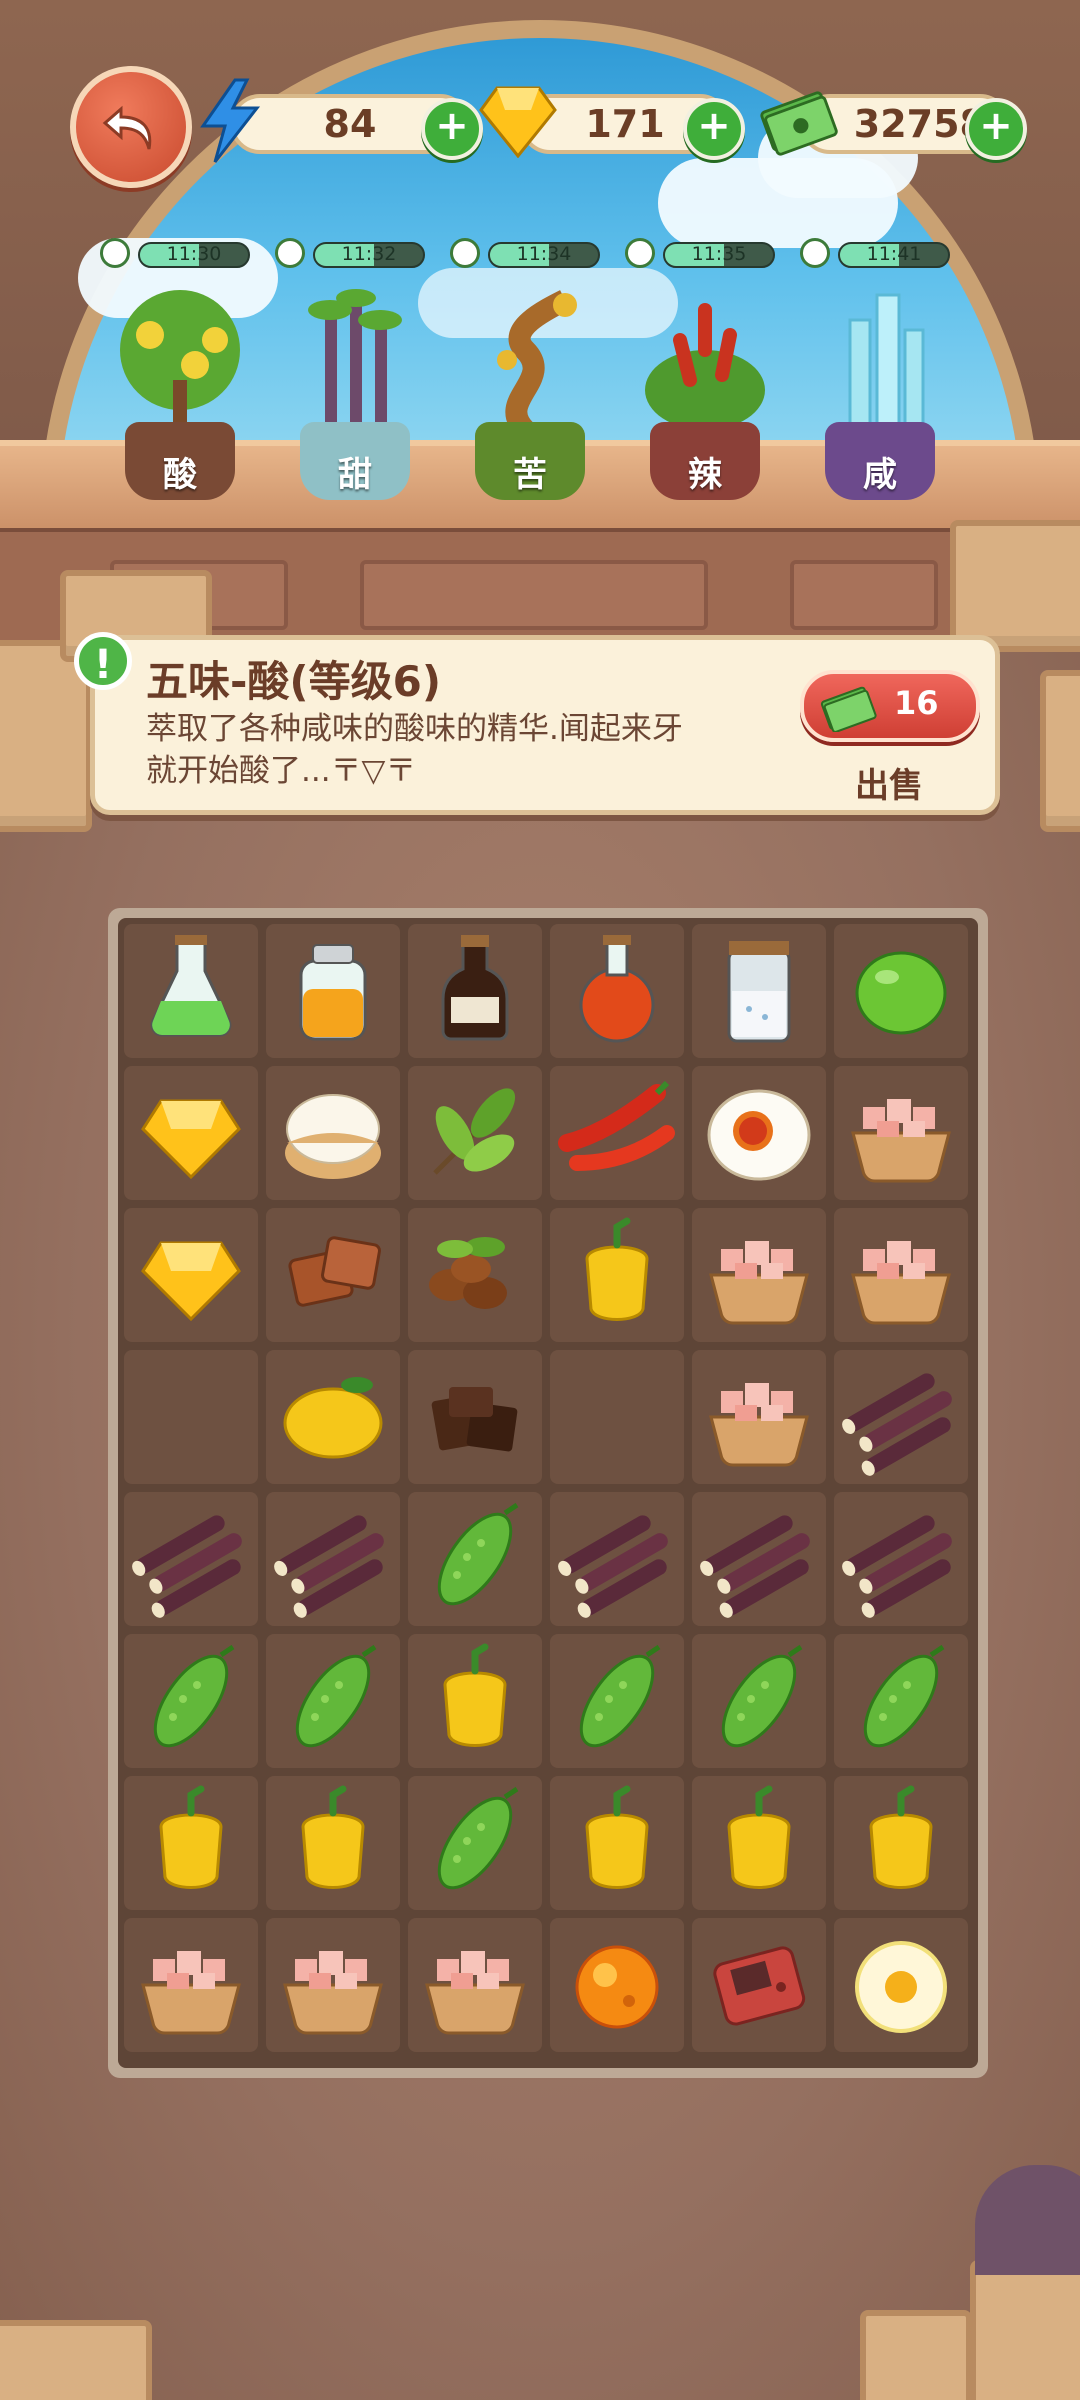  I want to click on cash-add-button: +, so click(996, 129).